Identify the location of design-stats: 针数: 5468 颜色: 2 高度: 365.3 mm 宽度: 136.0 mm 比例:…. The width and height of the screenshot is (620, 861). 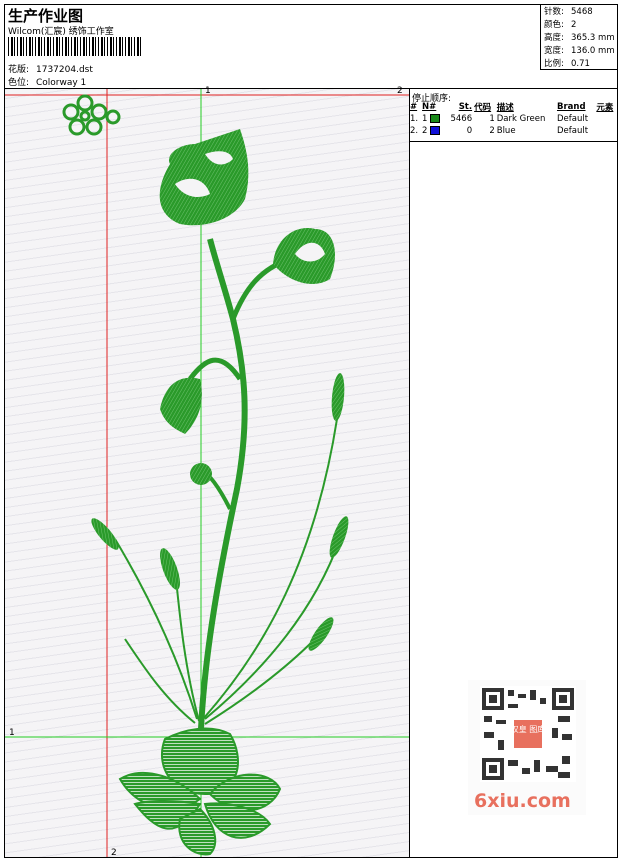
(579, 37).